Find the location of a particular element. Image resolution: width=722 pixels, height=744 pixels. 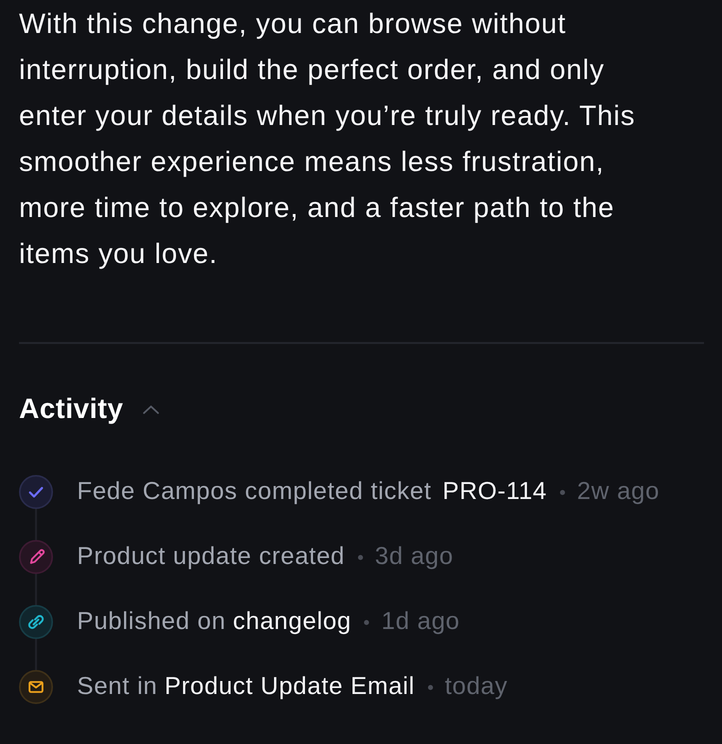

link-icon is located at coordinates (36, 622).